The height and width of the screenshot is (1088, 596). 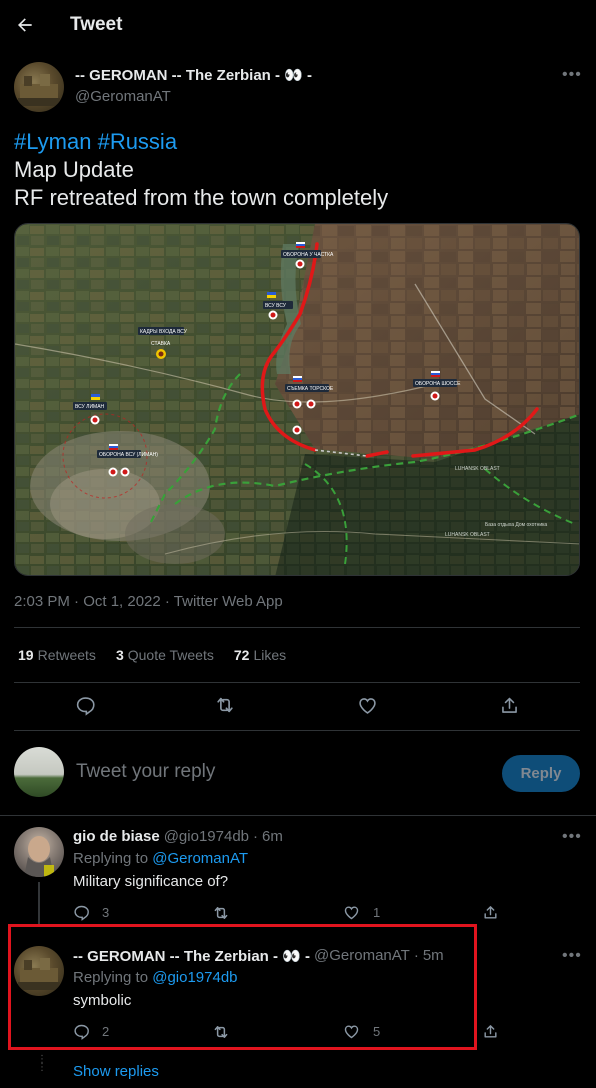 I want to click on tweet-stats: 19 Retweets 3 Quote Tweets 72 Likes, so click(x=152, y=655).